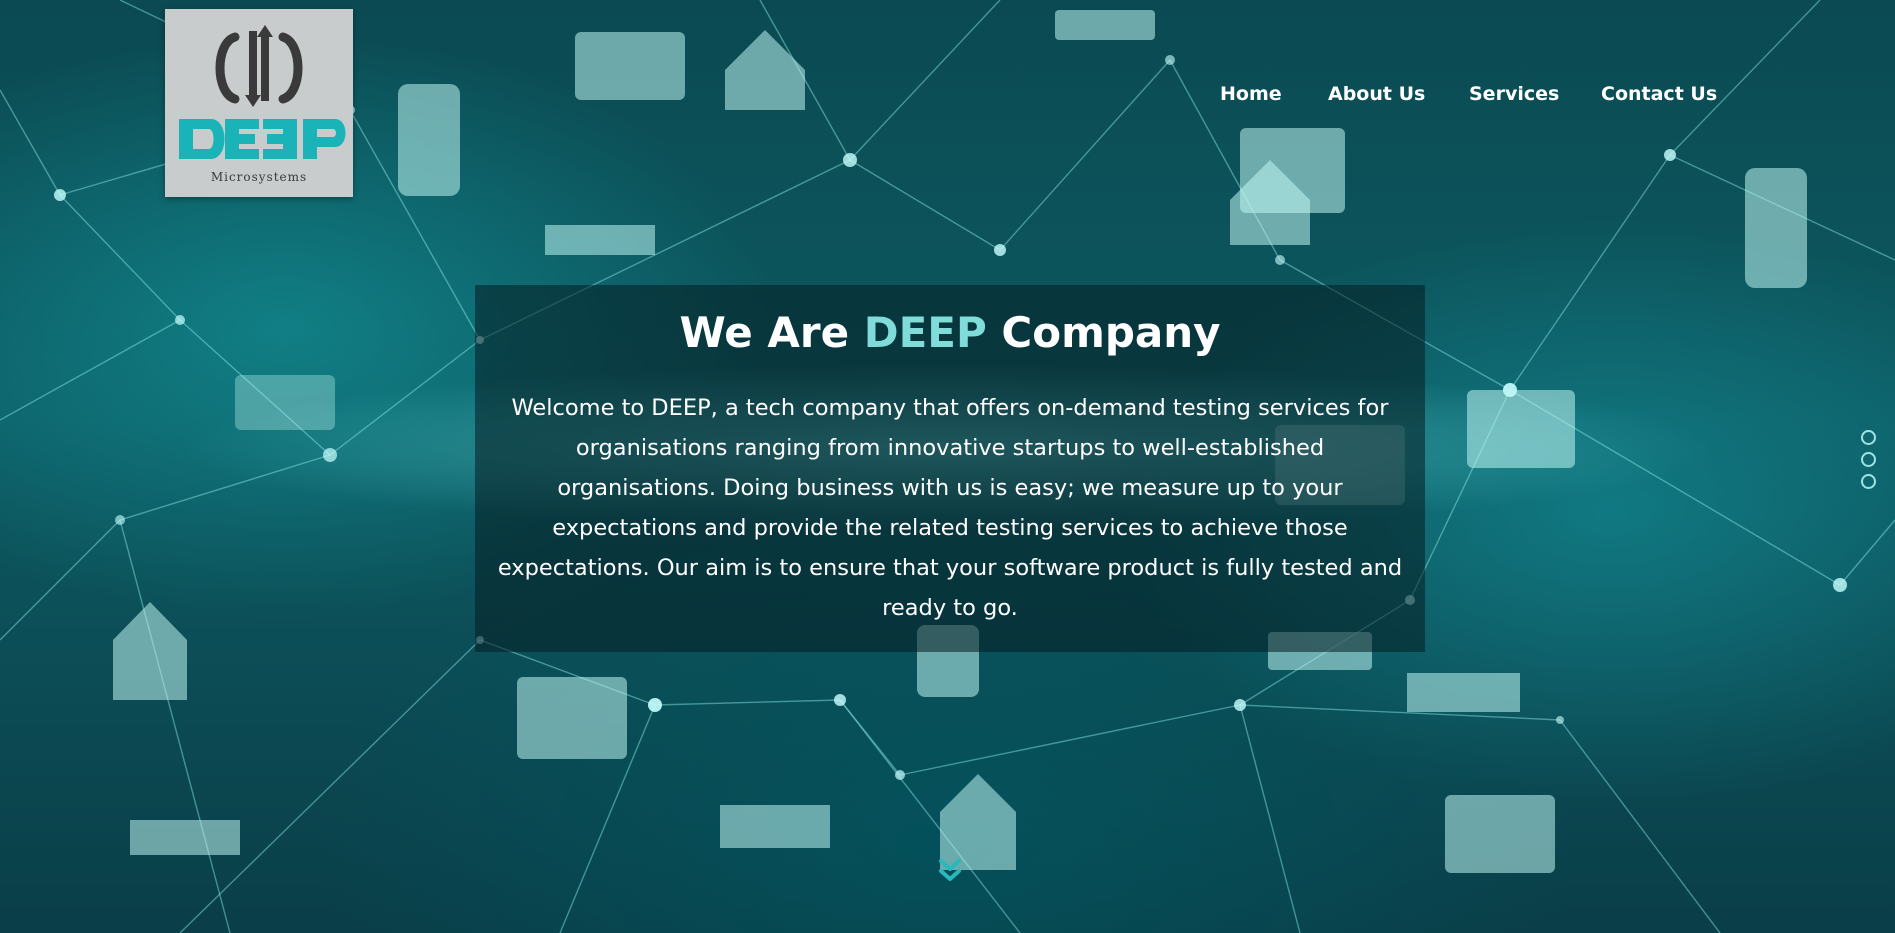 Image resolution: width=1895 pixels, height=933 pixels. What do you see at coordinates (925, 332) in the screenshot?
I see `hero-title-accent: DEEP` at bounding box center [925, 332].